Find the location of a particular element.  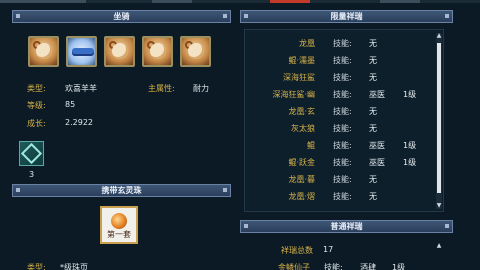

normal-panel-title: 普通祥瑞 is located at coordinates (346, 226).